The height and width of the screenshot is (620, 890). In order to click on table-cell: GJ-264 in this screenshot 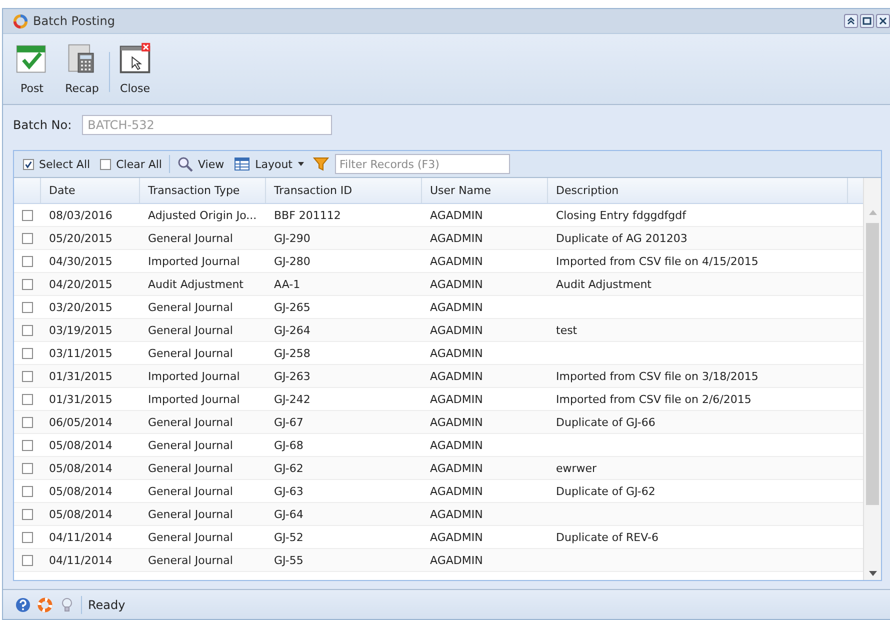, I will do `click(292, 330)`.